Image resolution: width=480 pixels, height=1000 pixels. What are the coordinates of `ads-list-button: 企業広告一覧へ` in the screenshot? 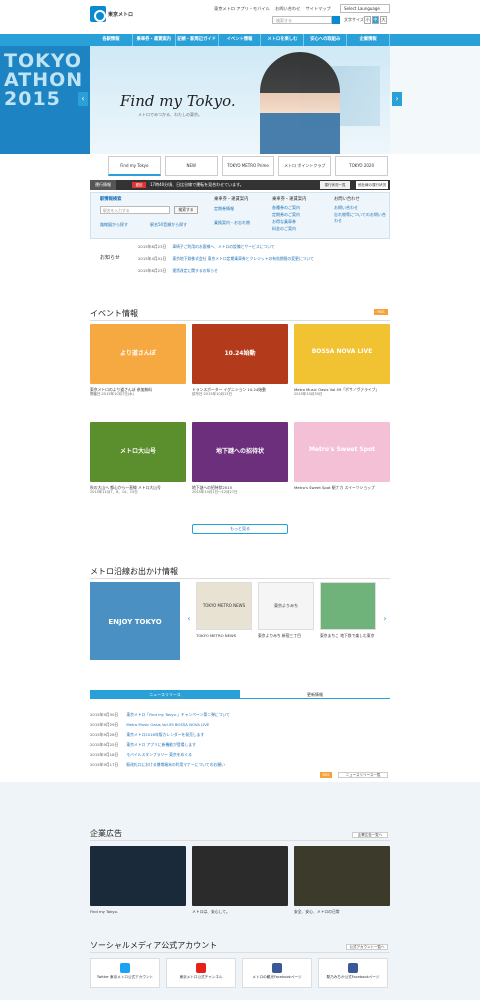 It's located at (370, 835).